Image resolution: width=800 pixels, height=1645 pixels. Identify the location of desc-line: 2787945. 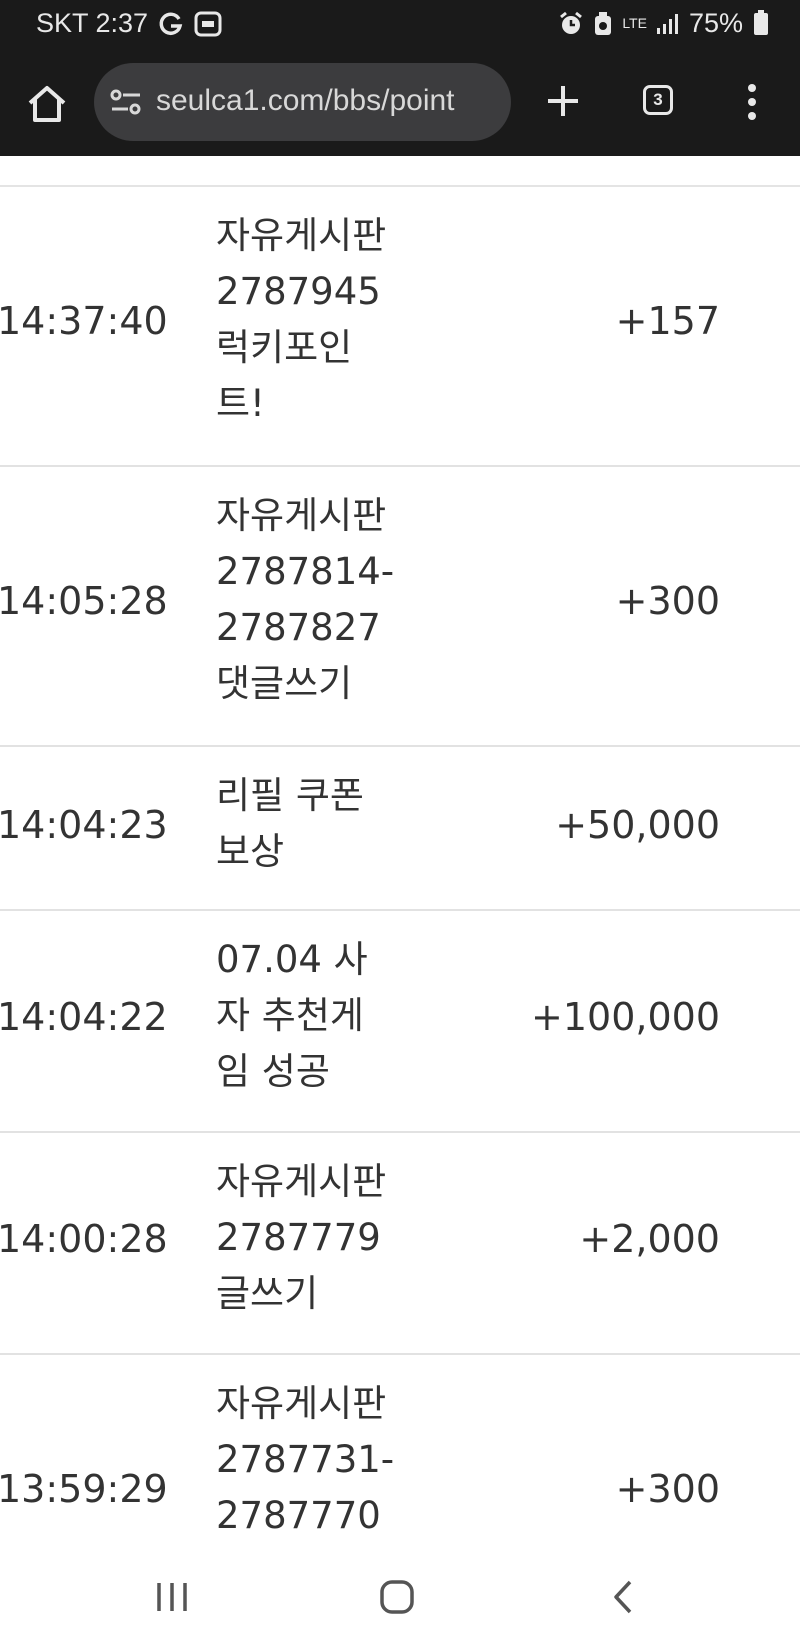
(298, 291).